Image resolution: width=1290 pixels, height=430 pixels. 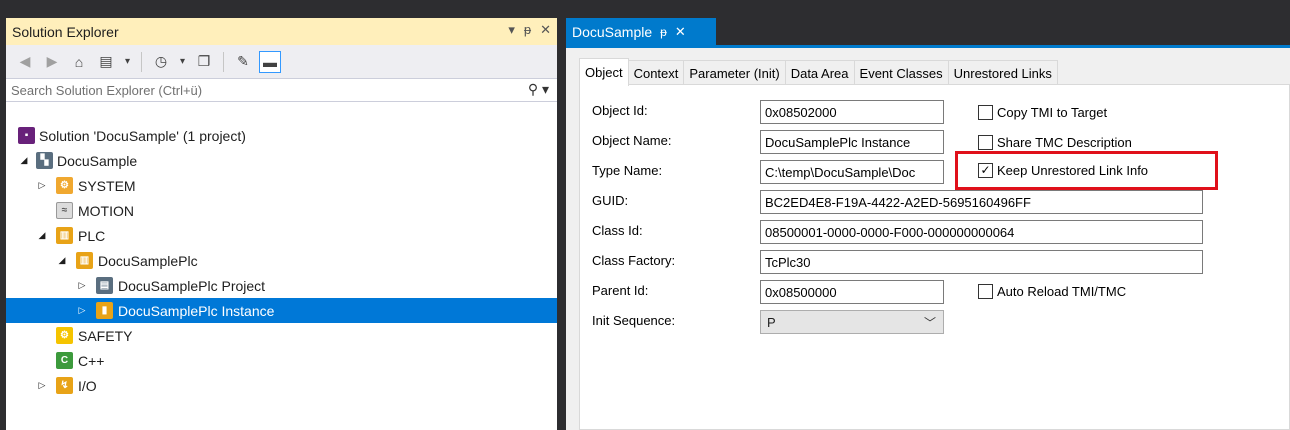 I want to click on properties-wrench-icon: ✎, so click(x=243, y=62).